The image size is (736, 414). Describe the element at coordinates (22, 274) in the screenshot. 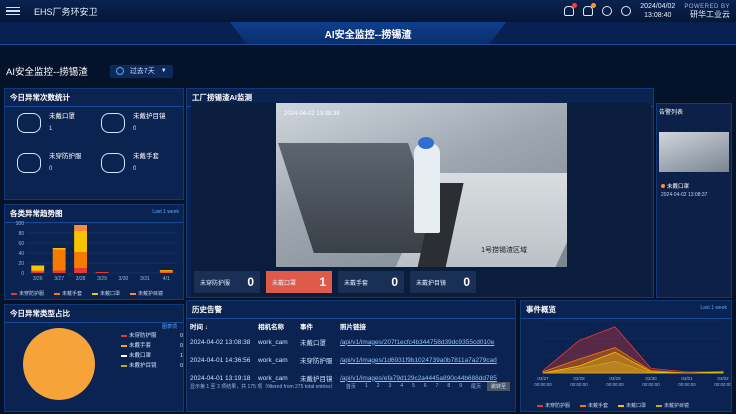

I see `y-tick-label: 0` at that location.